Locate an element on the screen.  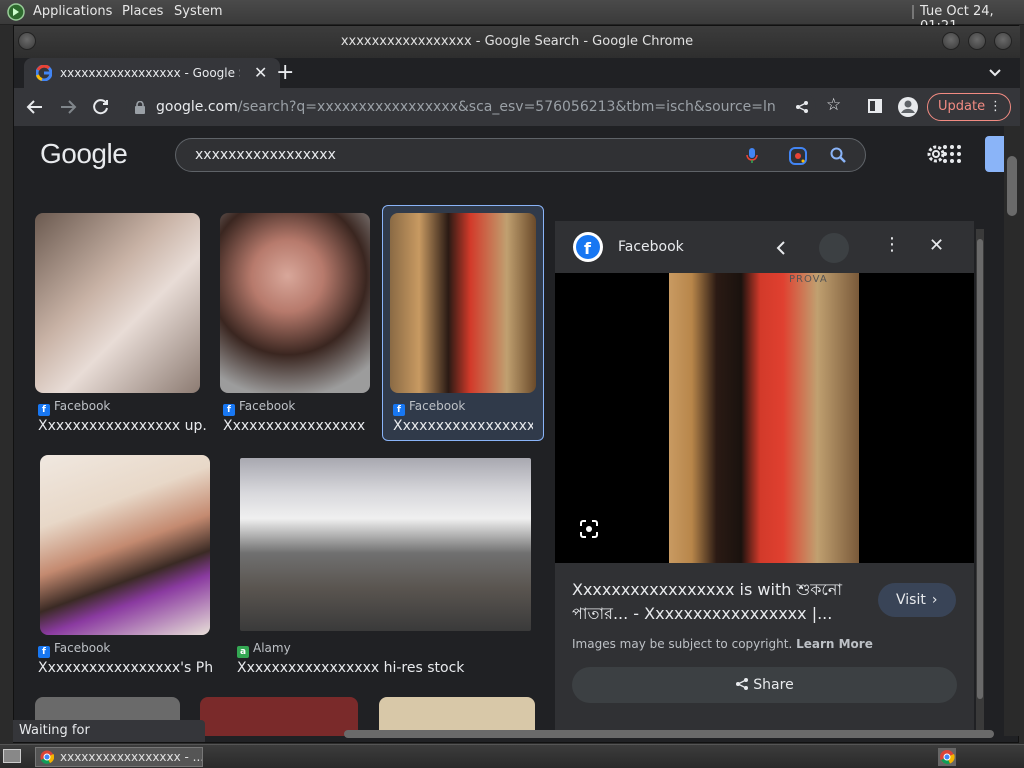
tab-strip: xxxxxxxxxxxxxxxxx - Google Se ✕ + is located at coordinates (517, 73).